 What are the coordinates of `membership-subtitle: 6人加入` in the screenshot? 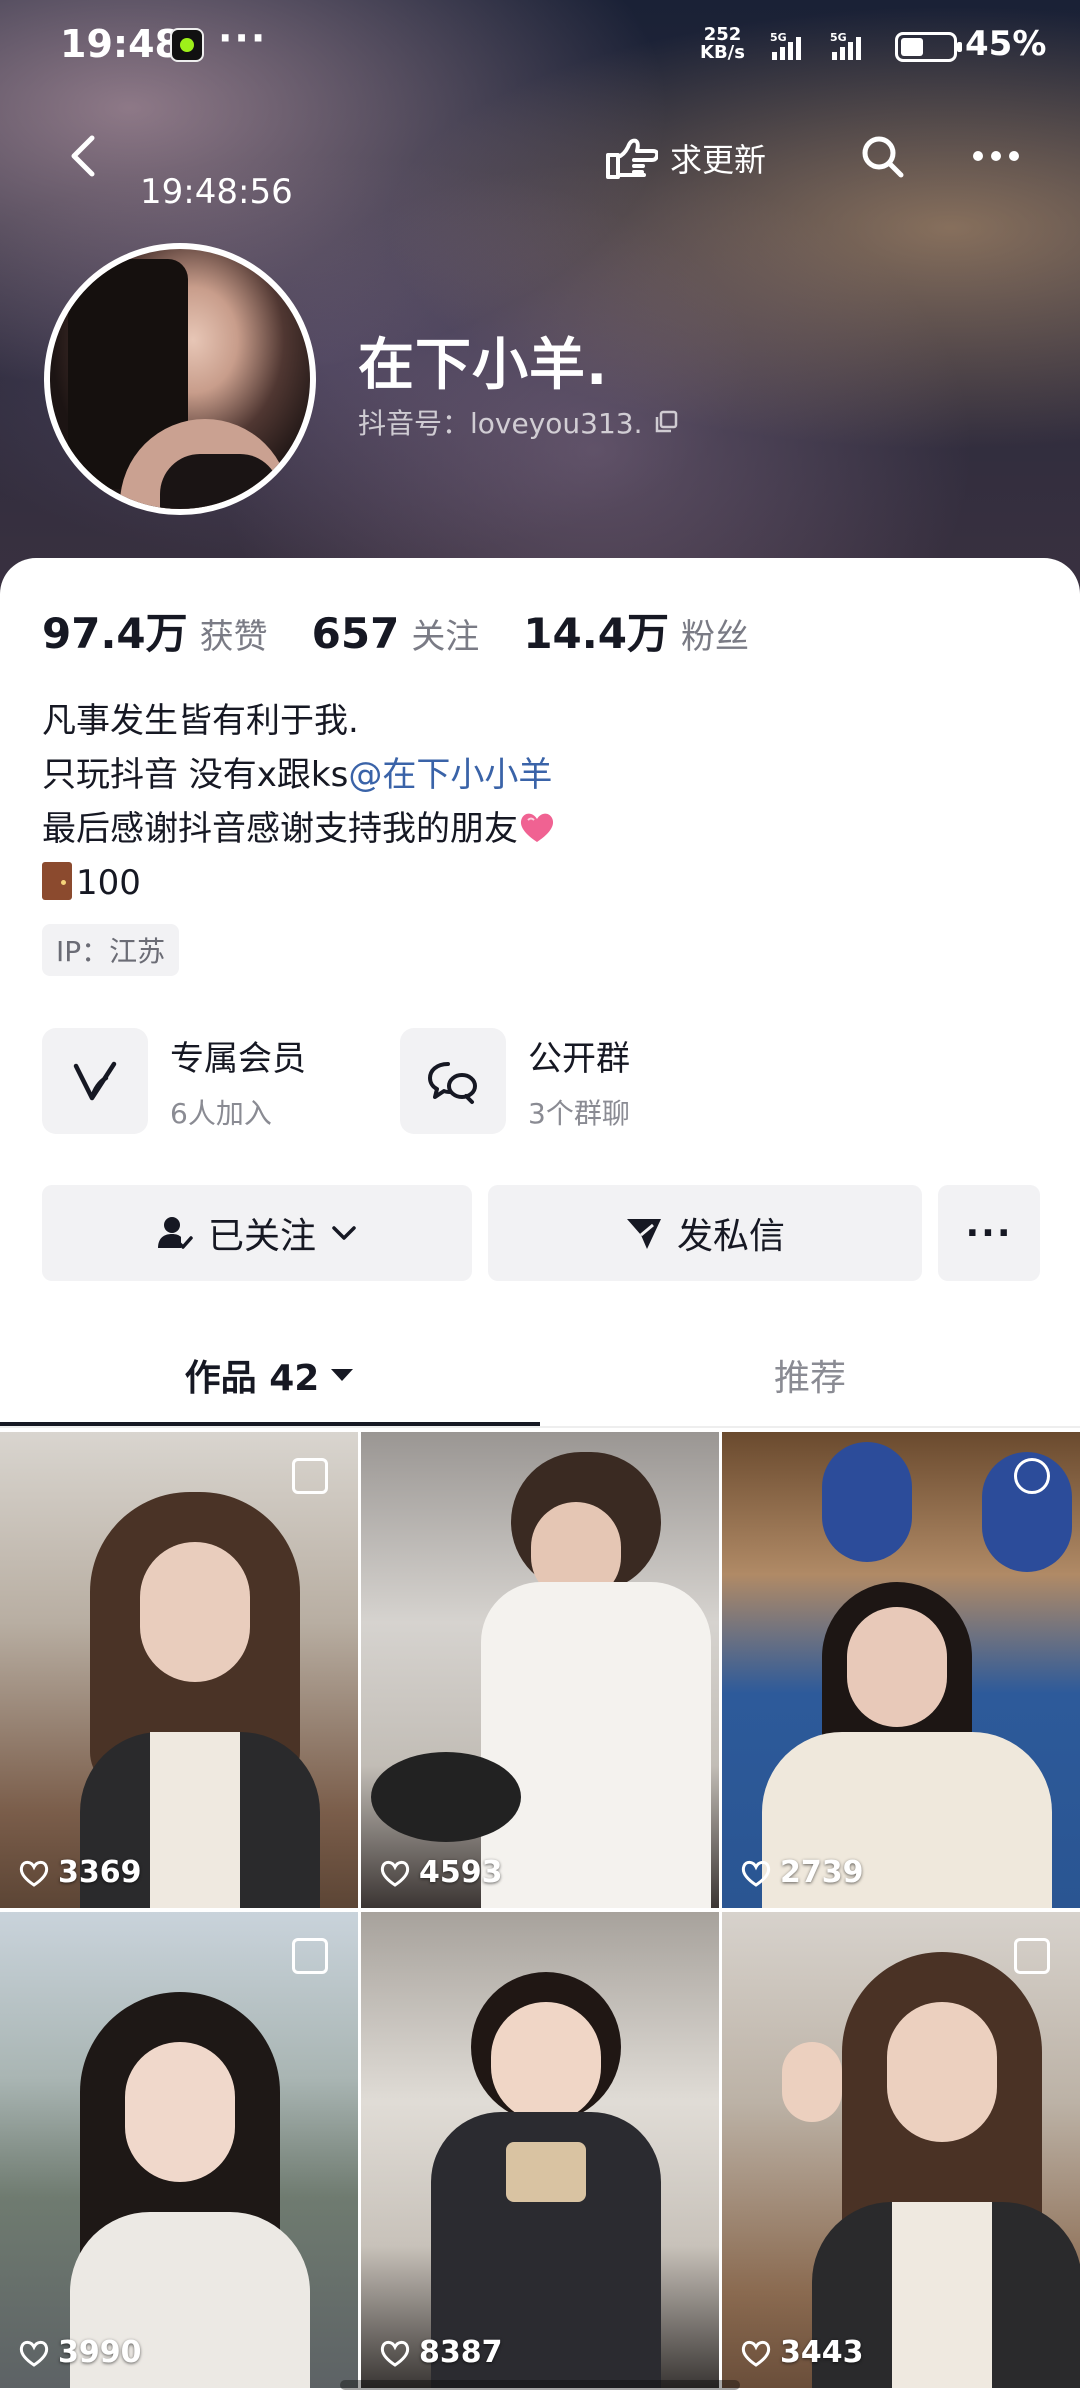 It's located at (221, 1113).